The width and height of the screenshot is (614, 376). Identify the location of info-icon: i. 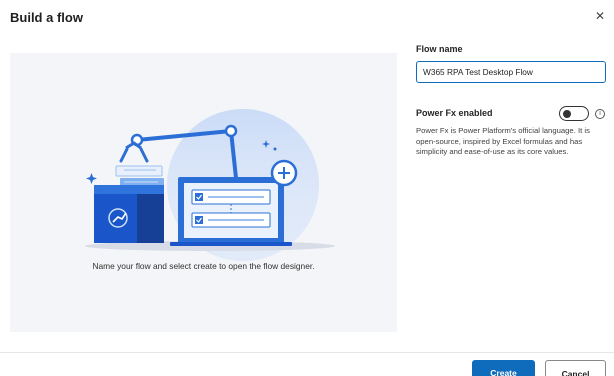
(600, 114).